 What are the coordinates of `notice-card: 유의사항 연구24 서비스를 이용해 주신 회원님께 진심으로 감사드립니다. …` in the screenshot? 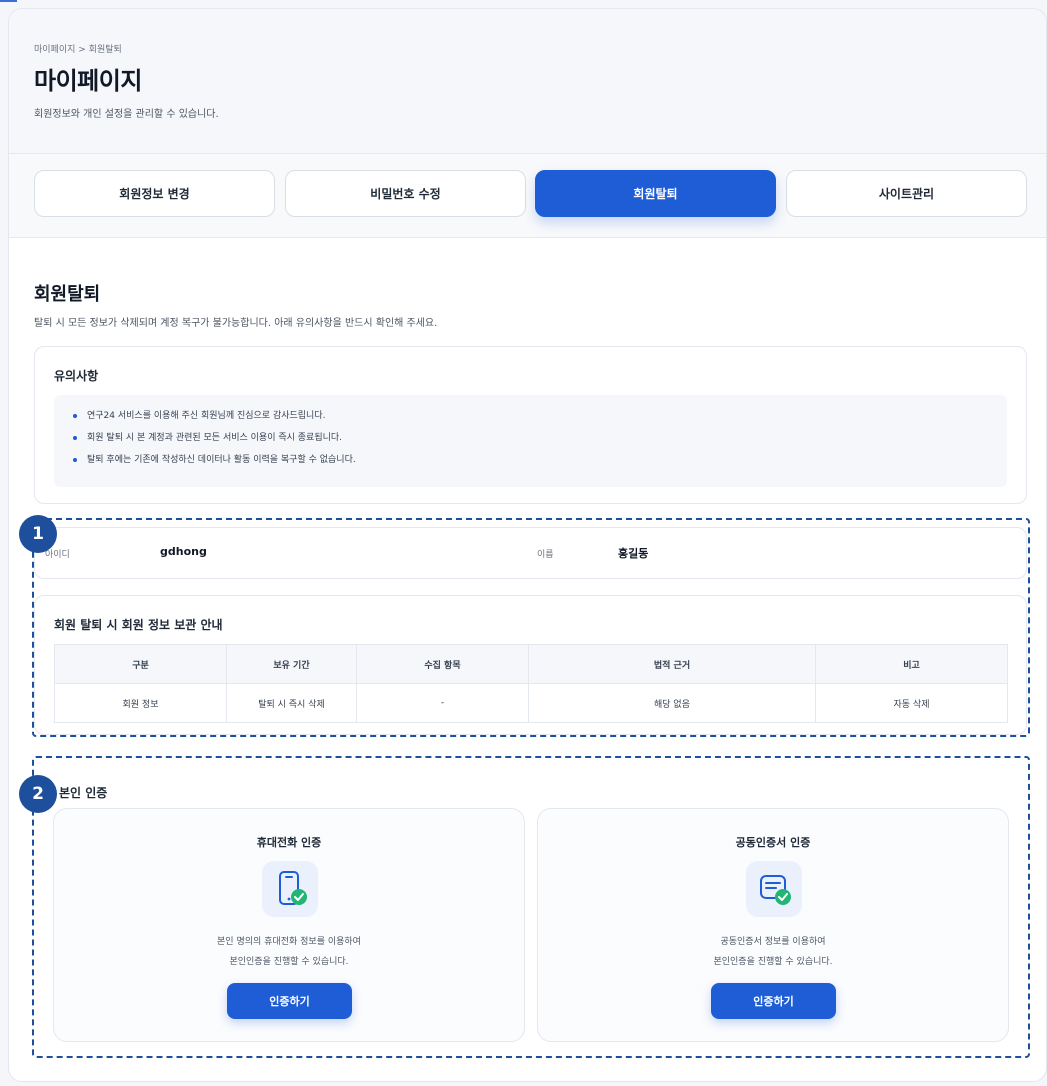 It's located at (530, 425).